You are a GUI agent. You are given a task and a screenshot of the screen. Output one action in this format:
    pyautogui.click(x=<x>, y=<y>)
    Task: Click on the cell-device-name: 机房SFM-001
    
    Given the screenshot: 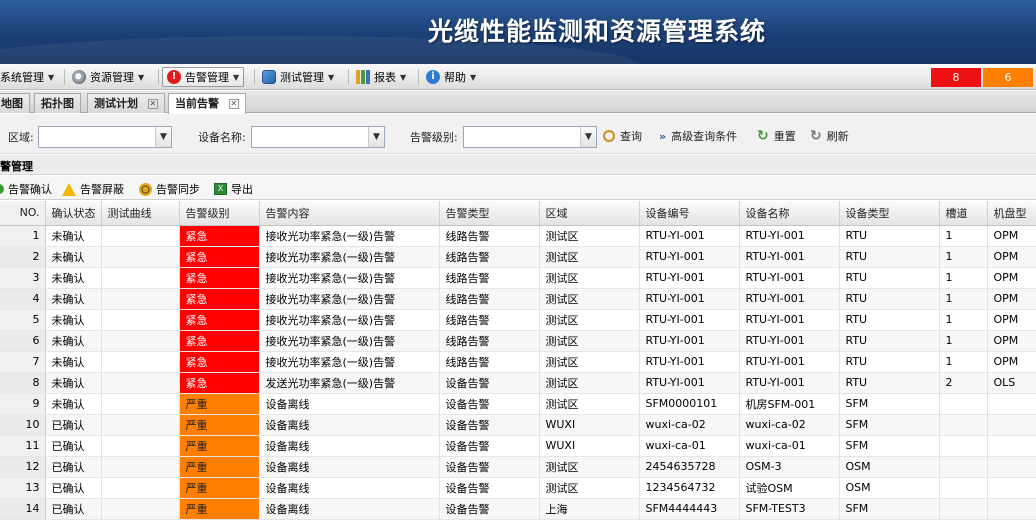 What is the action you would take?
    pyautogui.click(x=789, y=404)
    